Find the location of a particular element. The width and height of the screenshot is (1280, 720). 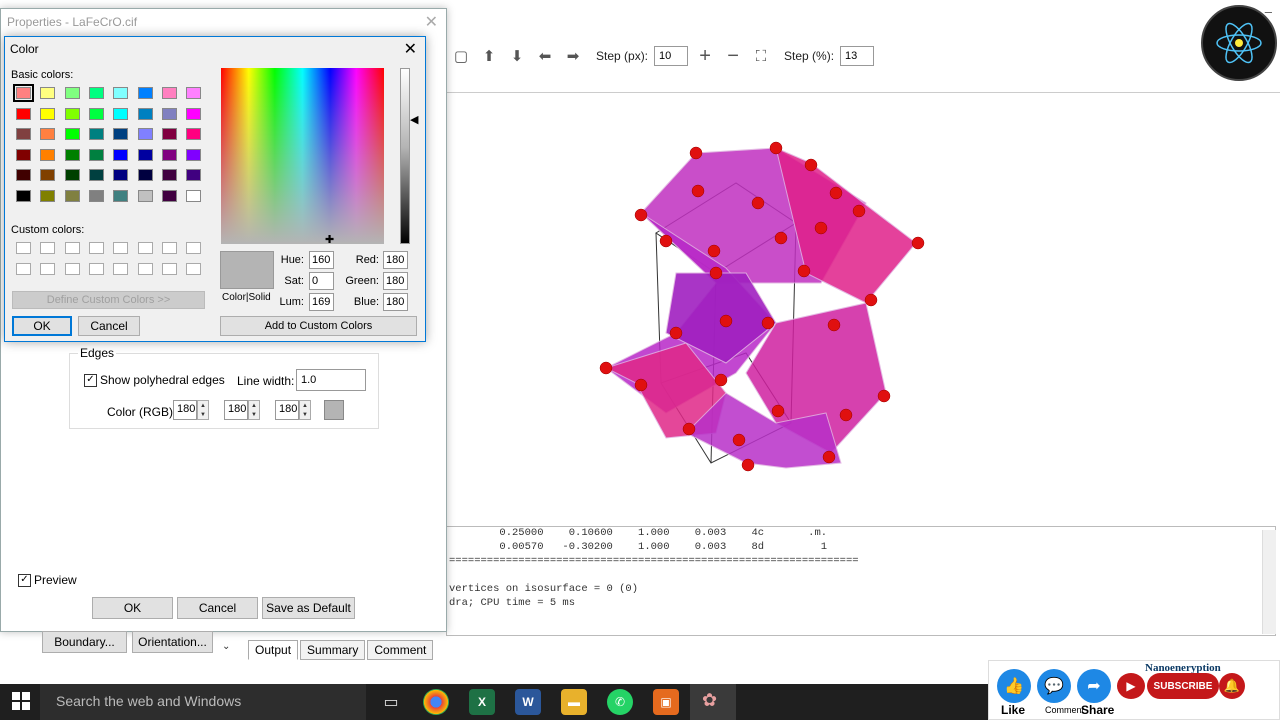

tab-summary: Summary is located at coordinates (333, 650).